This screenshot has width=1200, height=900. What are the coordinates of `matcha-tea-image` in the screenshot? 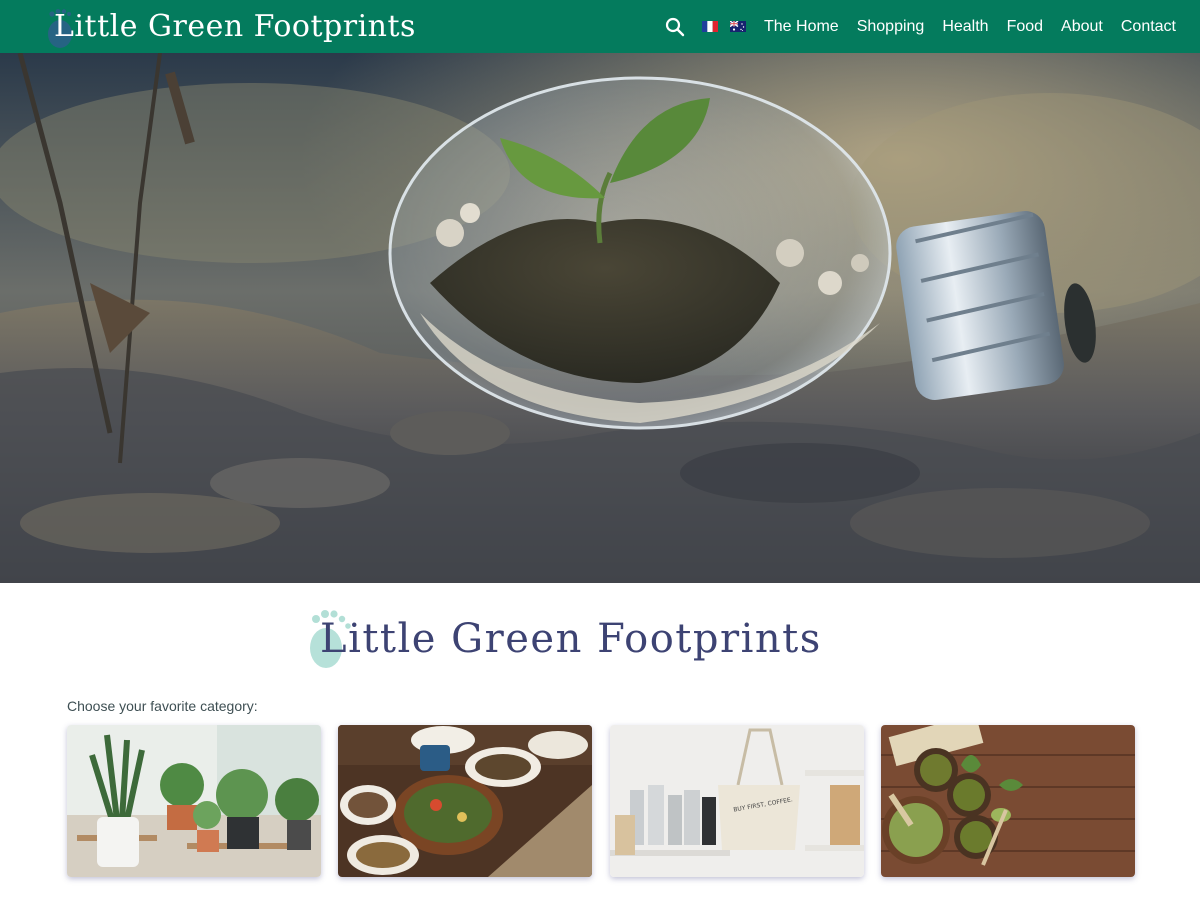 It's located at (1007, 801).